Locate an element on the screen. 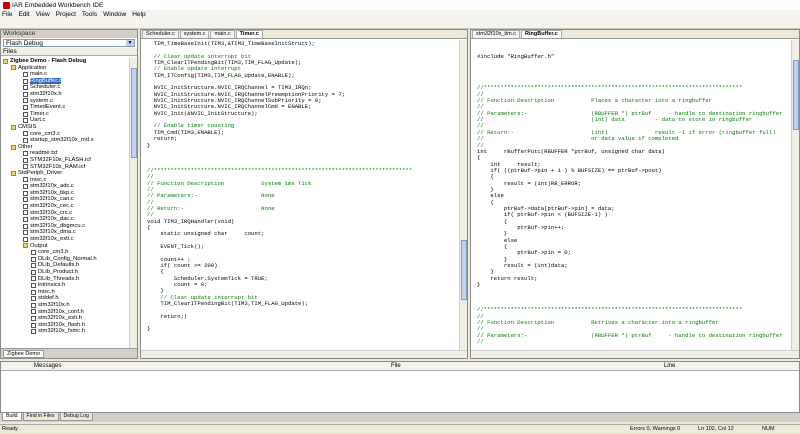 The height and width of the screenshot is (434, 800). tree-item: stm32f10x_exti.h is located at coordinates (65, 318).